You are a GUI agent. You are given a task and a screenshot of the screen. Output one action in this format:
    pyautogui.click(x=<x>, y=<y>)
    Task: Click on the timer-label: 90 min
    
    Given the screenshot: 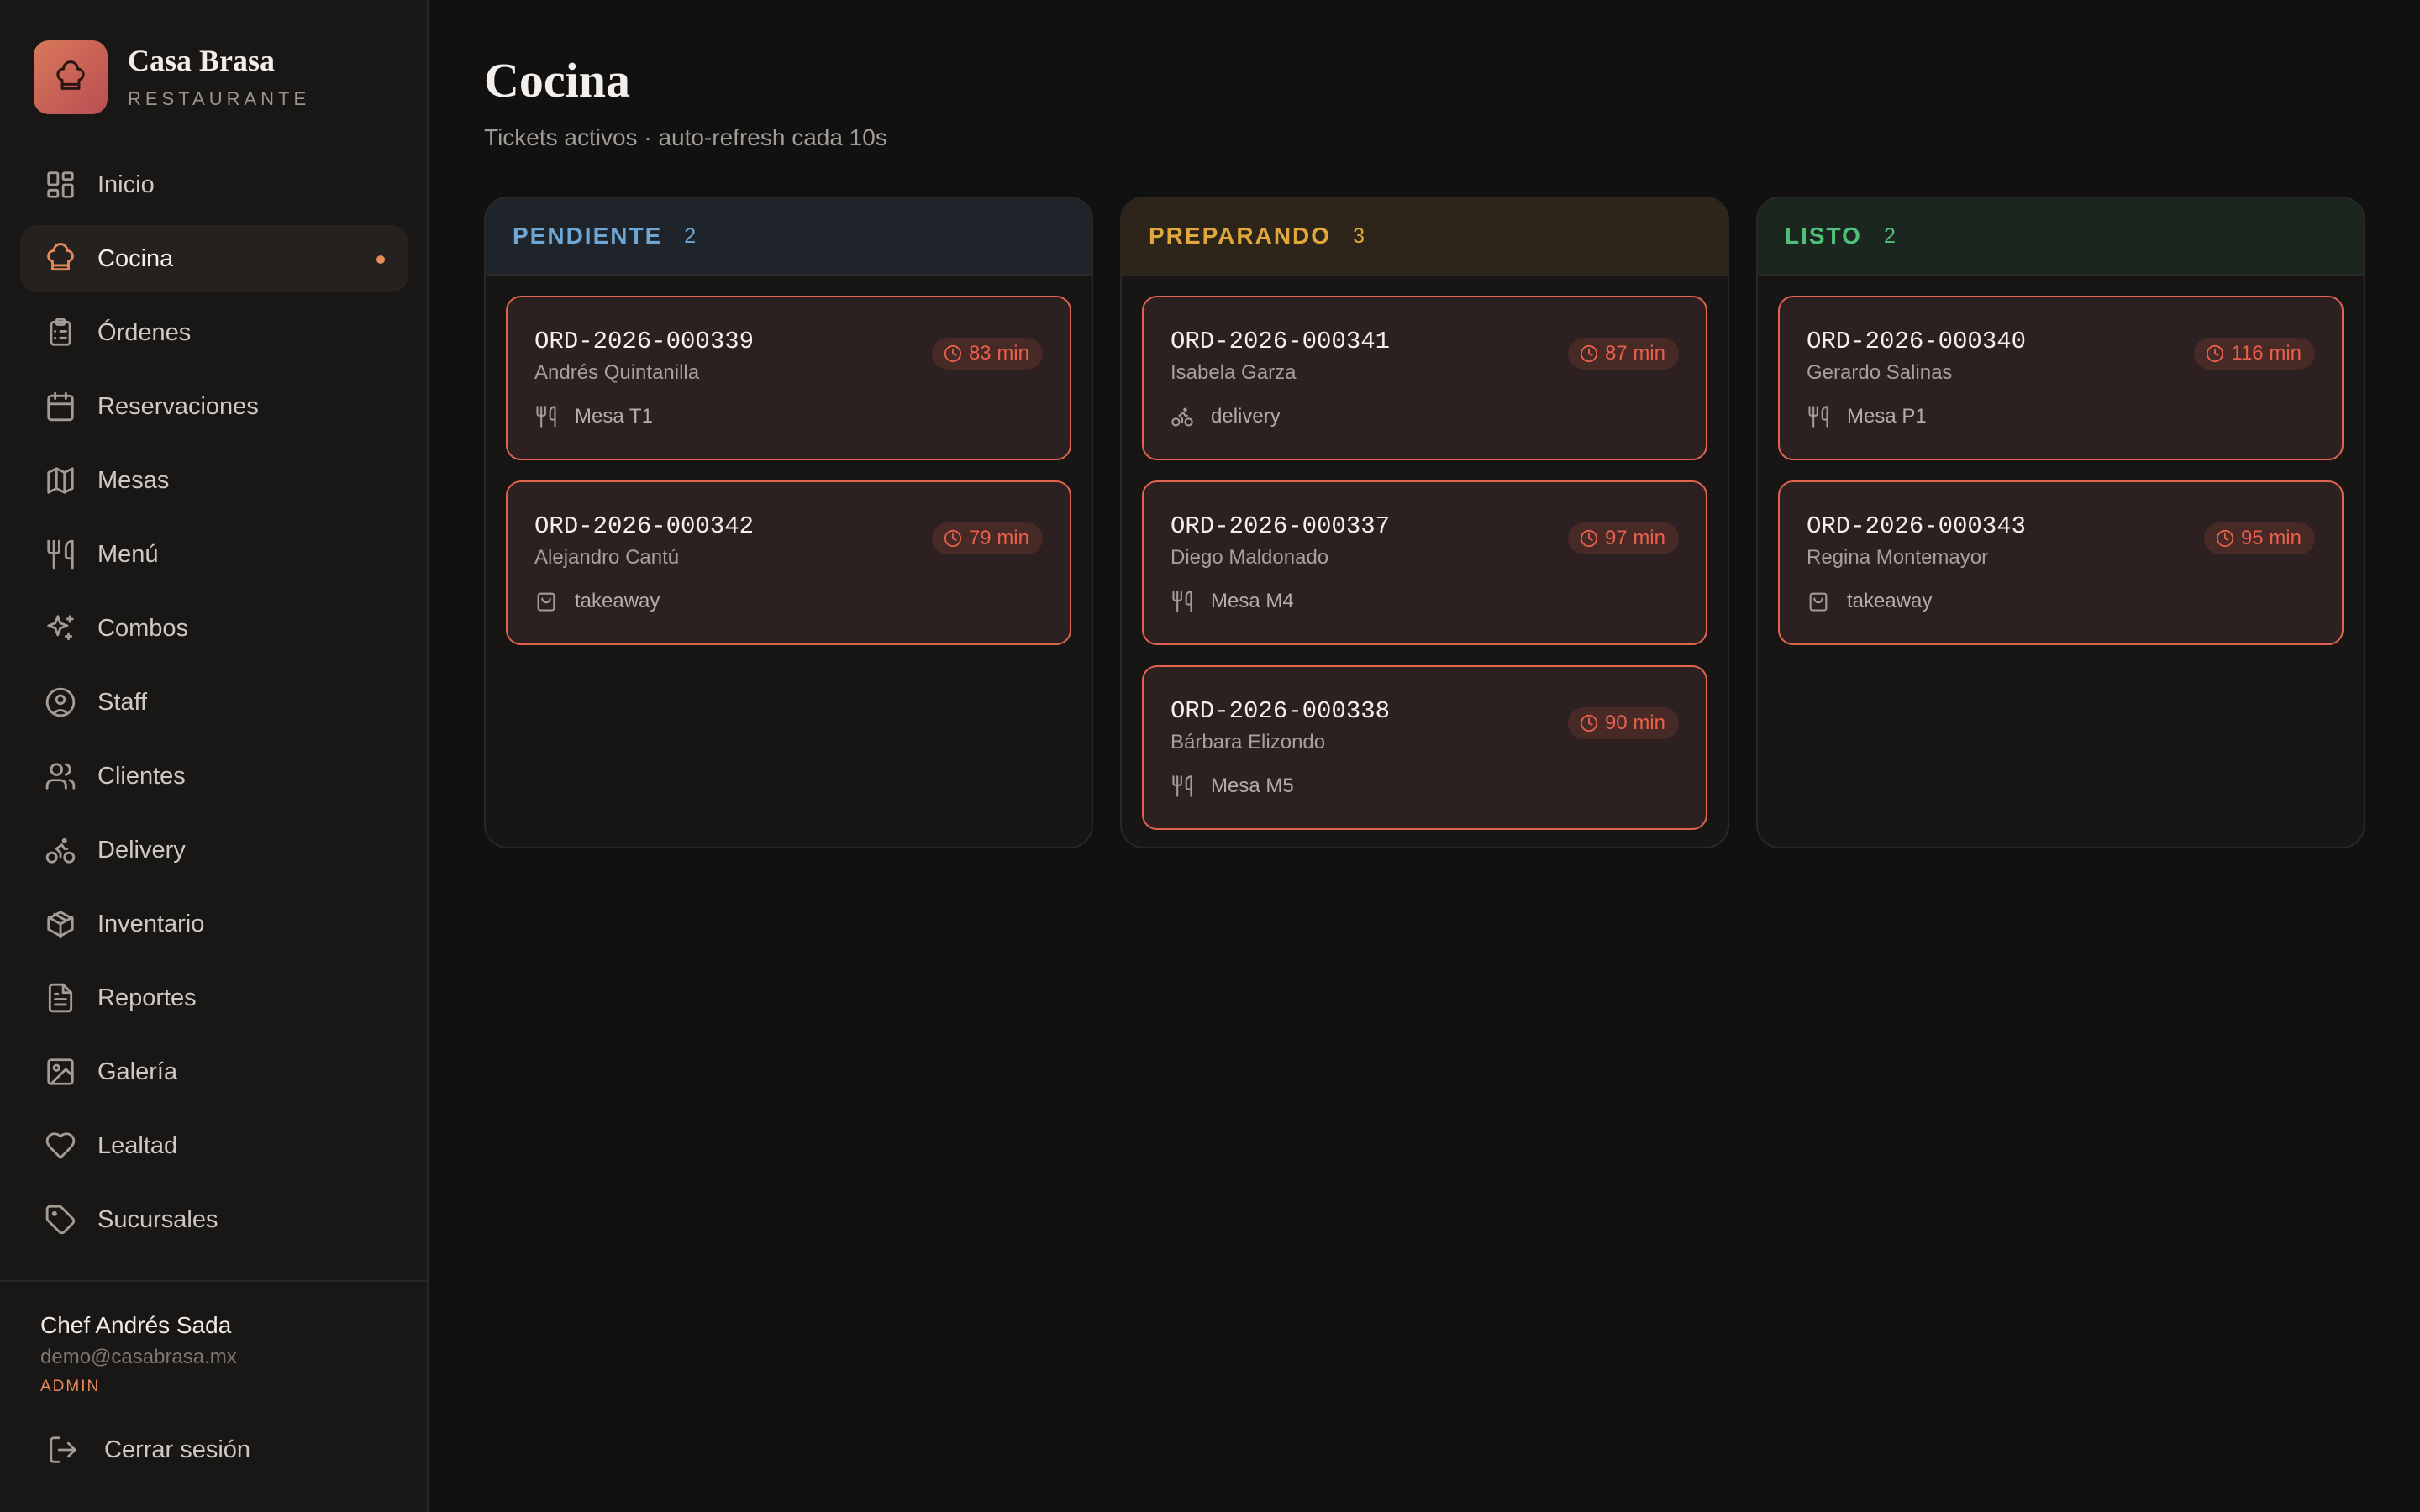 What is the action you would take?
    pyautogui.click(x=1634, y=722)
    